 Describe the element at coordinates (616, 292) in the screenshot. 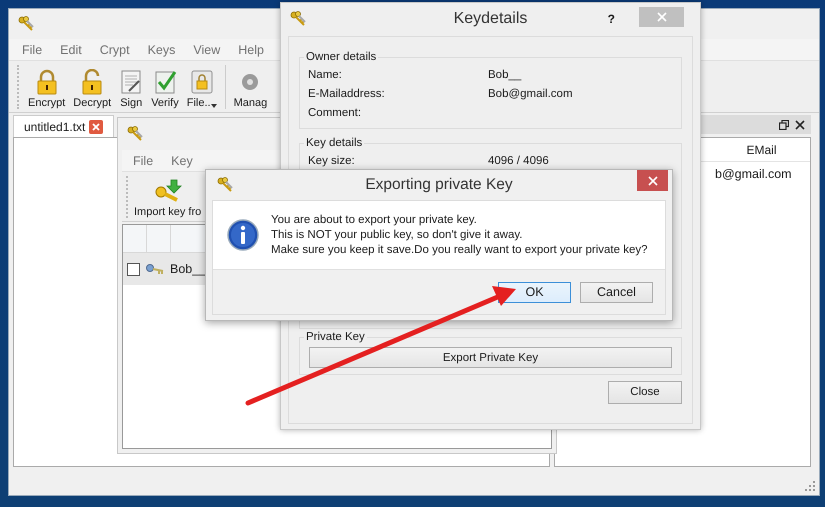

I see `cancel-button: Cancel` at that location.